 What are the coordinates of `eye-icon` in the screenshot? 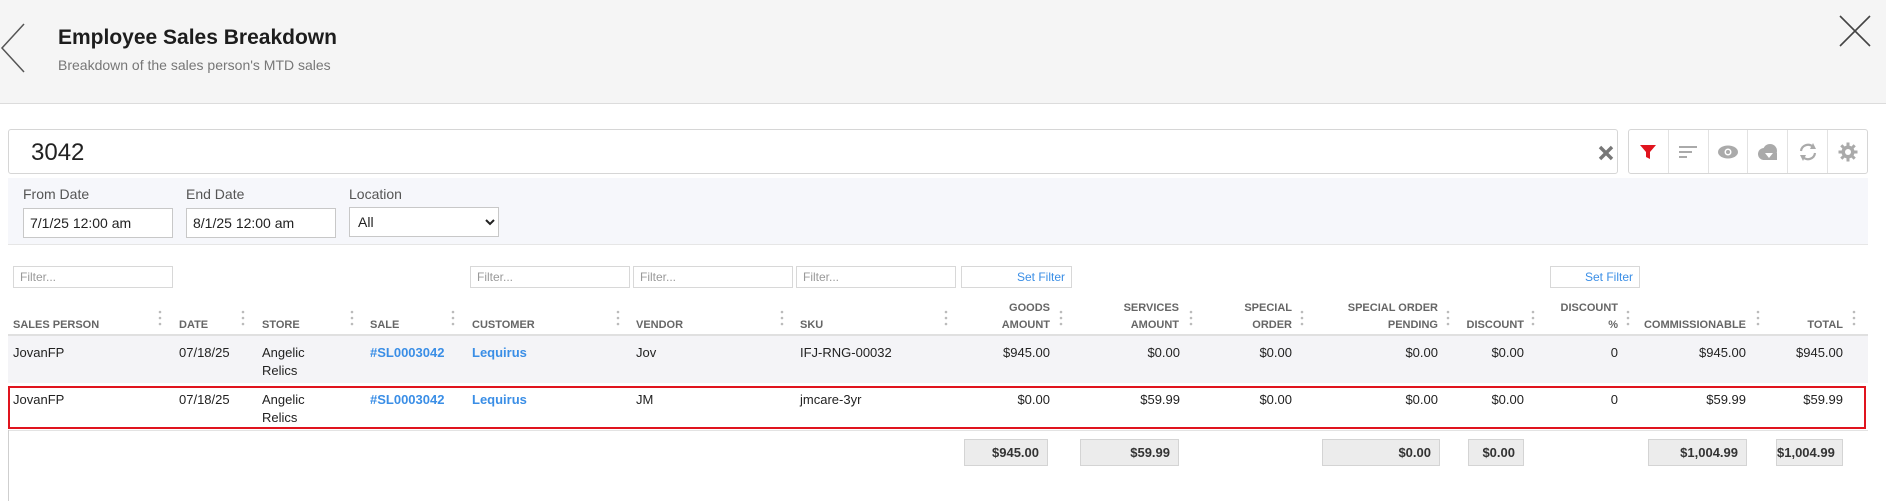 It's located at (1728, 151).